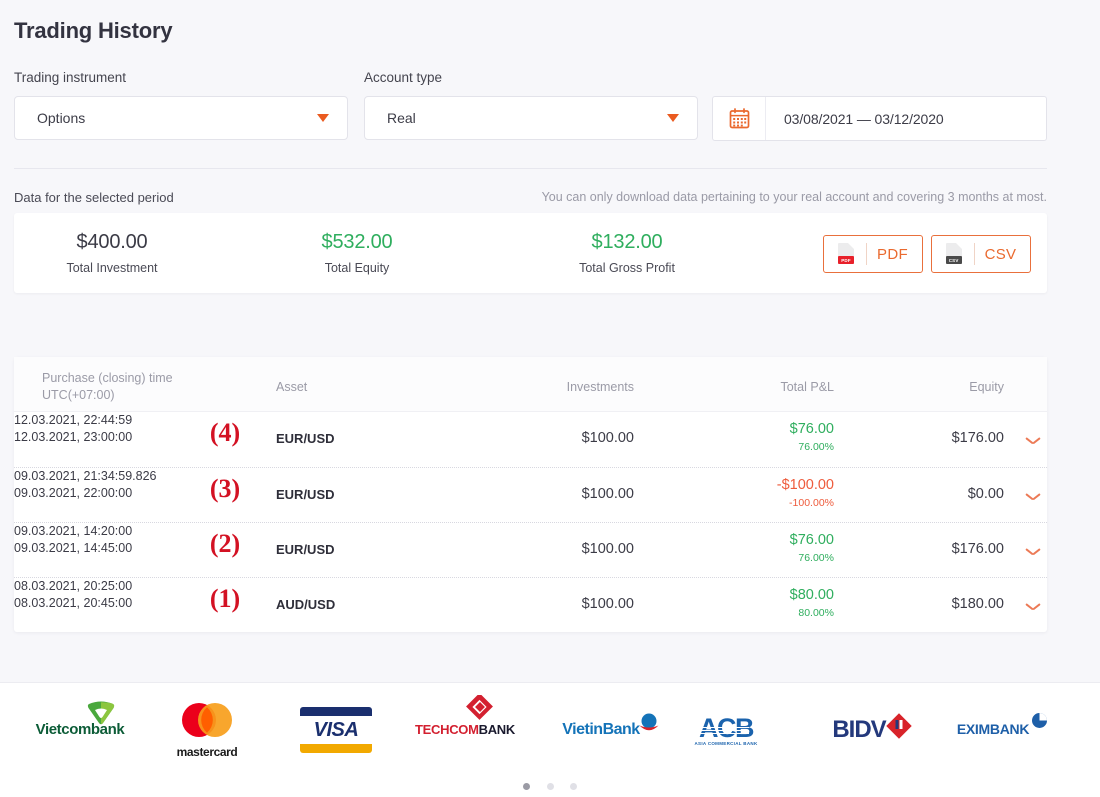  I want to click on cell-equity: $180.00, so click(977, 604).